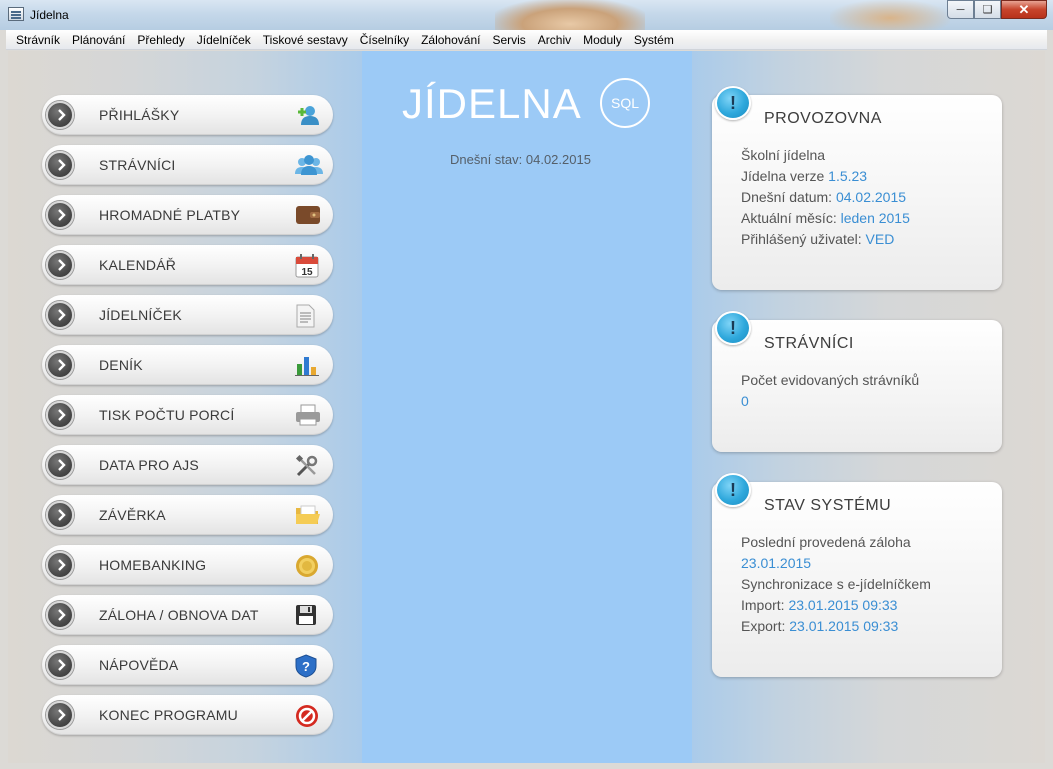 The image size is (1053, 769). I want to click on menu-moduly: Moduly, so click(602, 40).